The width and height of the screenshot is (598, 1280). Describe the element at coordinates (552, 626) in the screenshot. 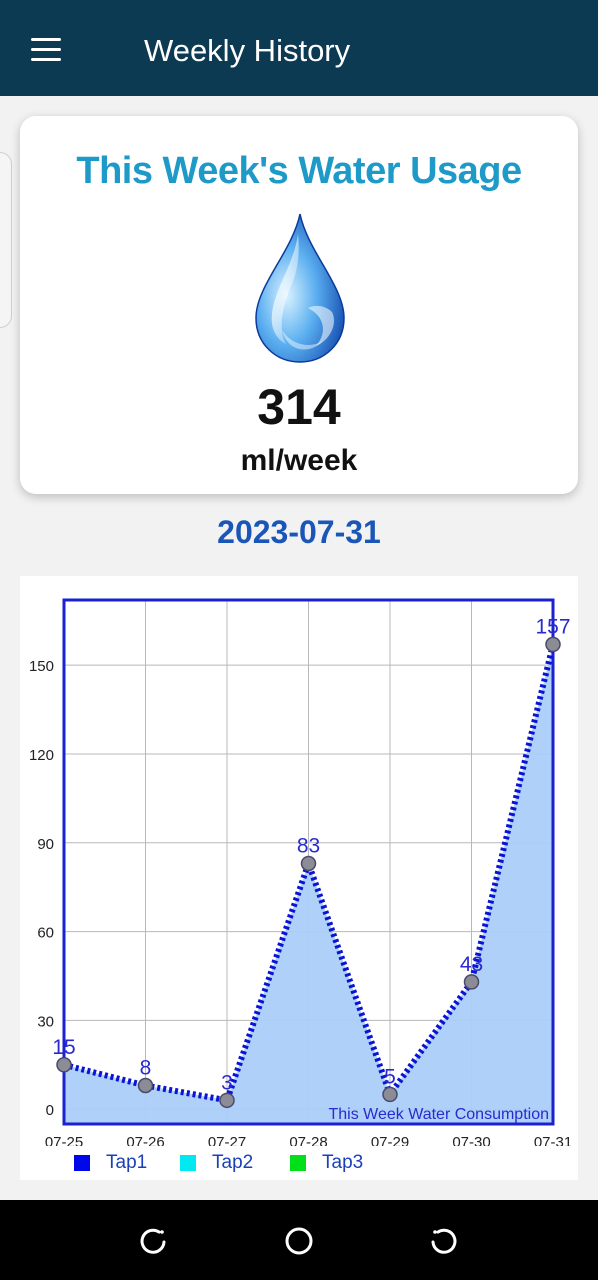

I see `data-label: 157` at that location.